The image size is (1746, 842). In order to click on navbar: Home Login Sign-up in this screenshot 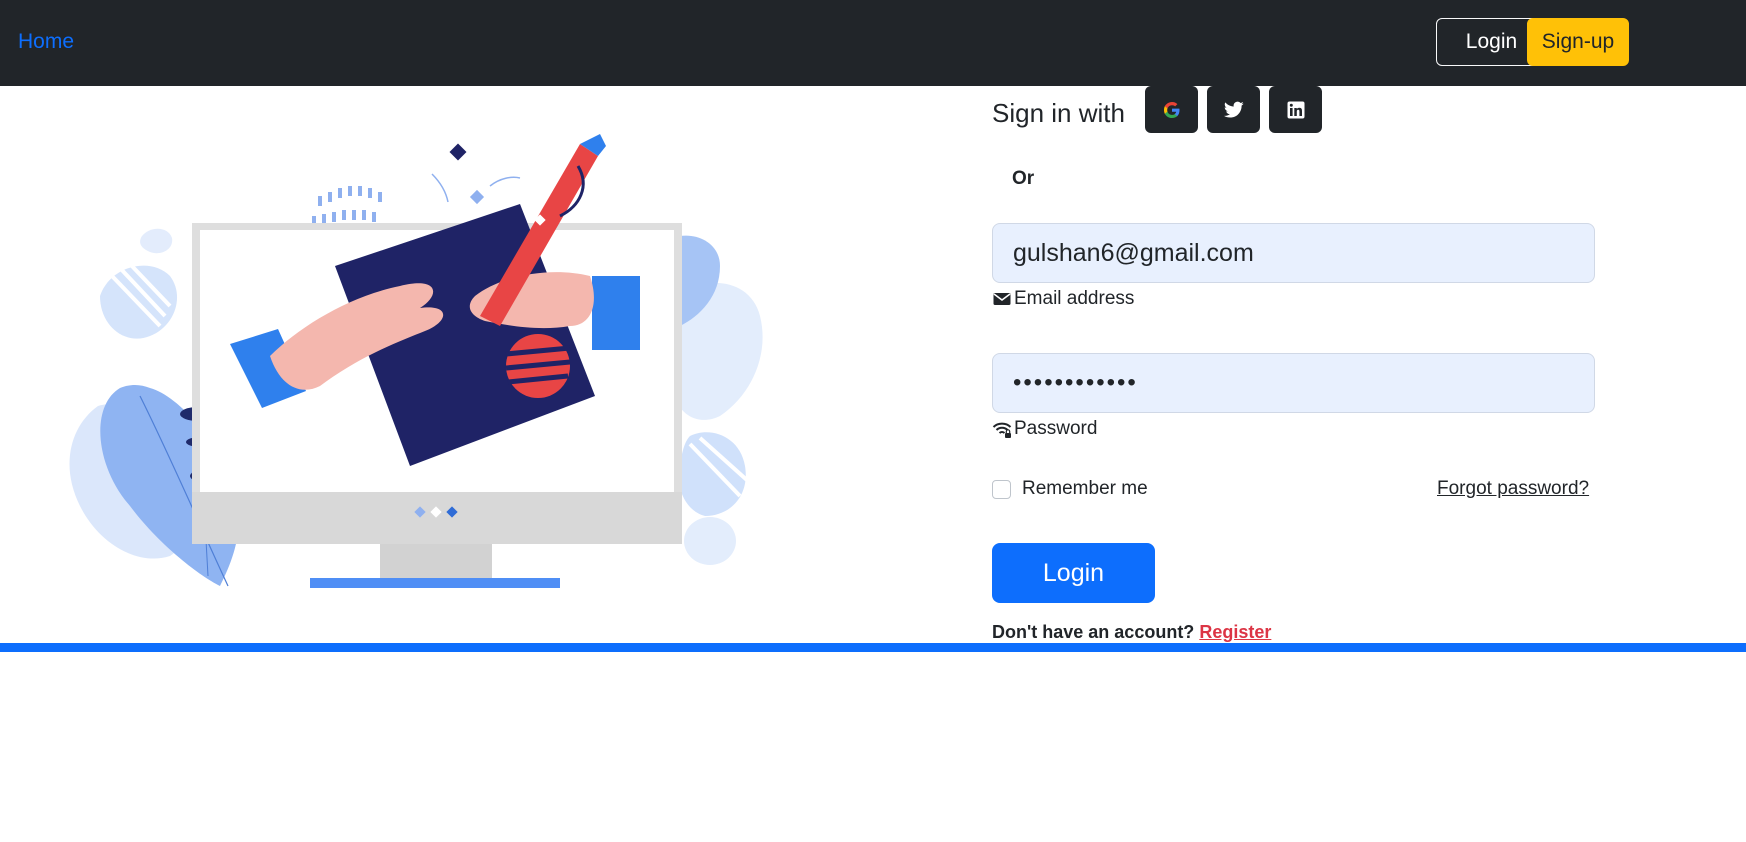, I will do `click(873, 43)`.